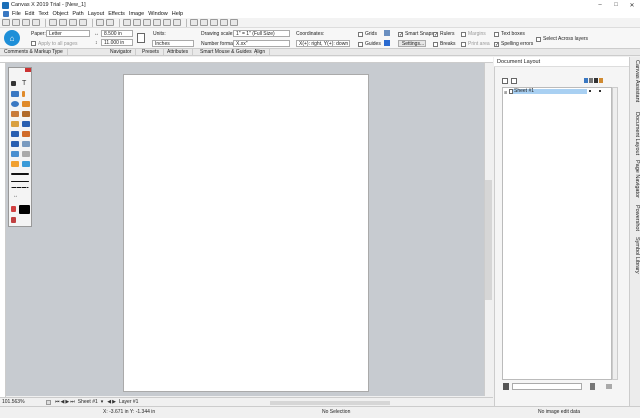 This screenshot has width=640, height=418. I want to click on sheet-dropdown-icon: ▾, so click(102, 402).